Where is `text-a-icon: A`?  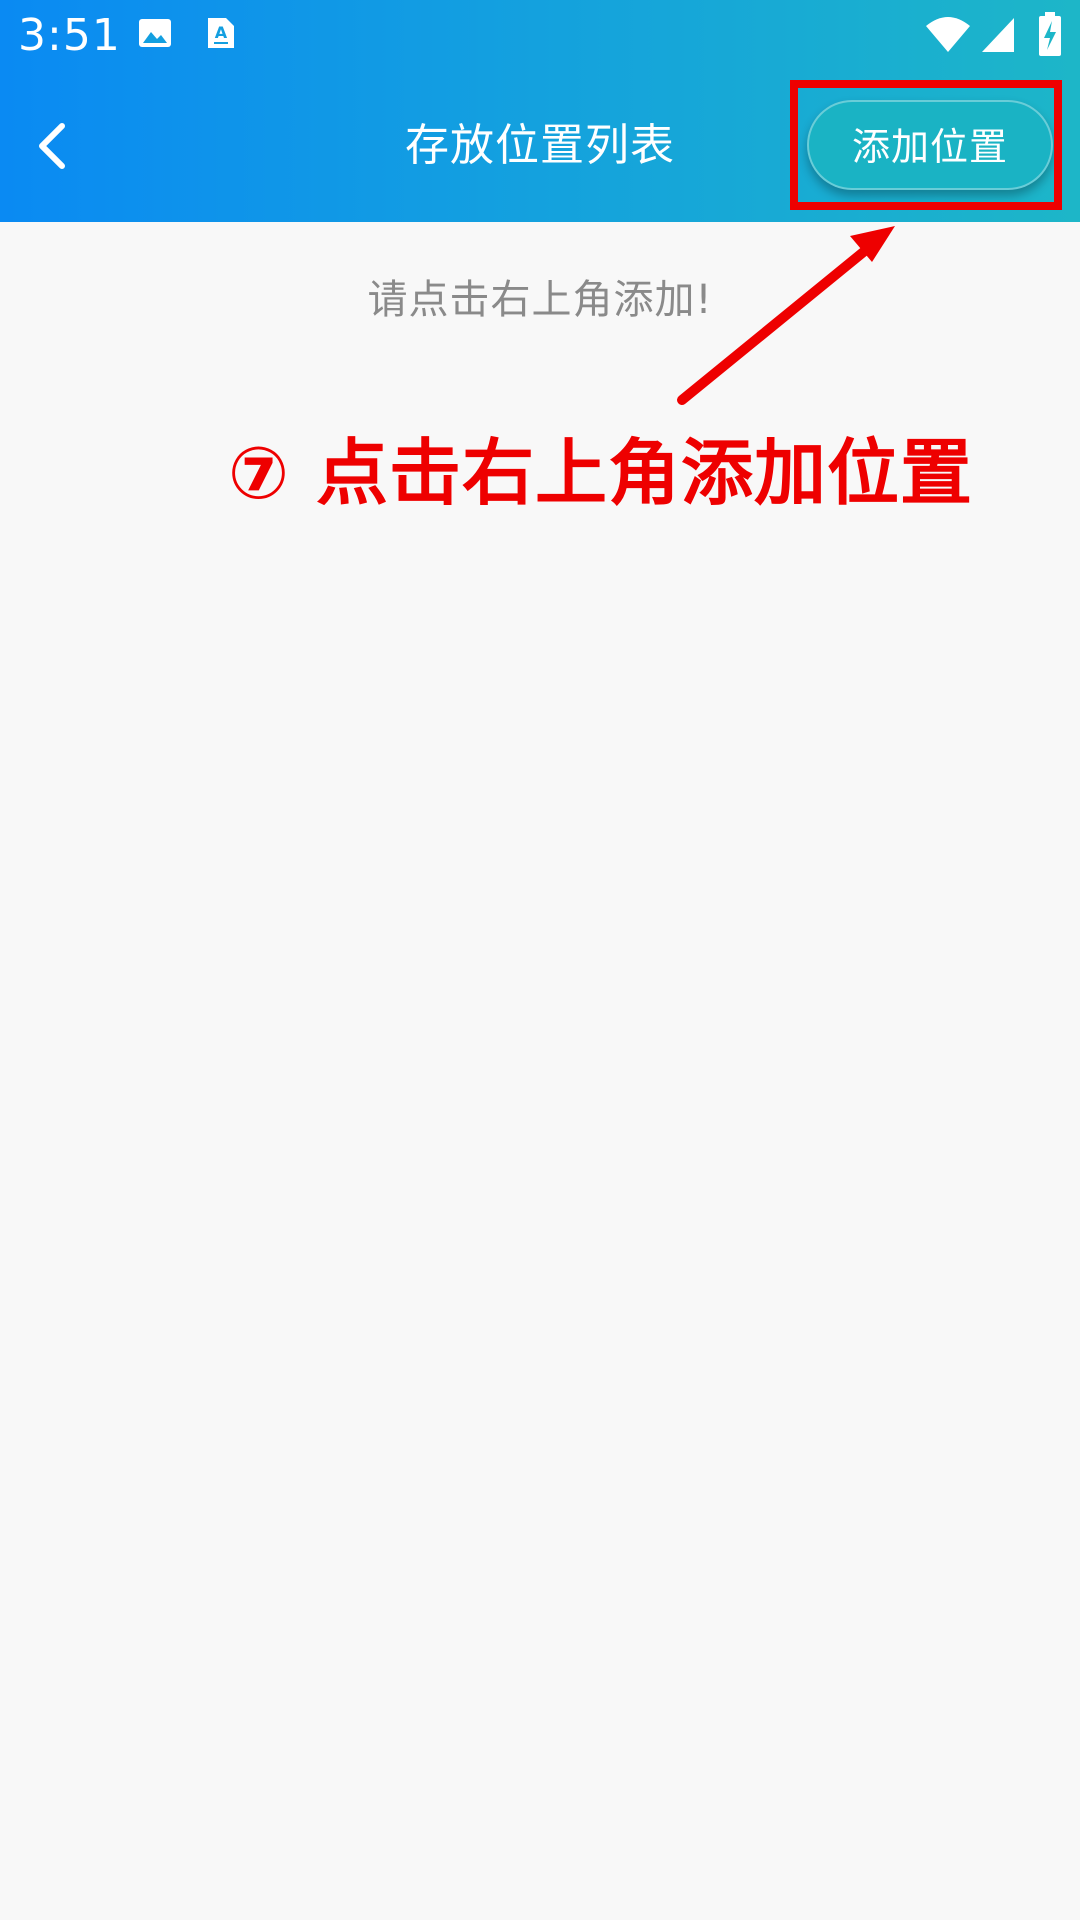 text-a-icon: A is located at coordinates (221, 35).